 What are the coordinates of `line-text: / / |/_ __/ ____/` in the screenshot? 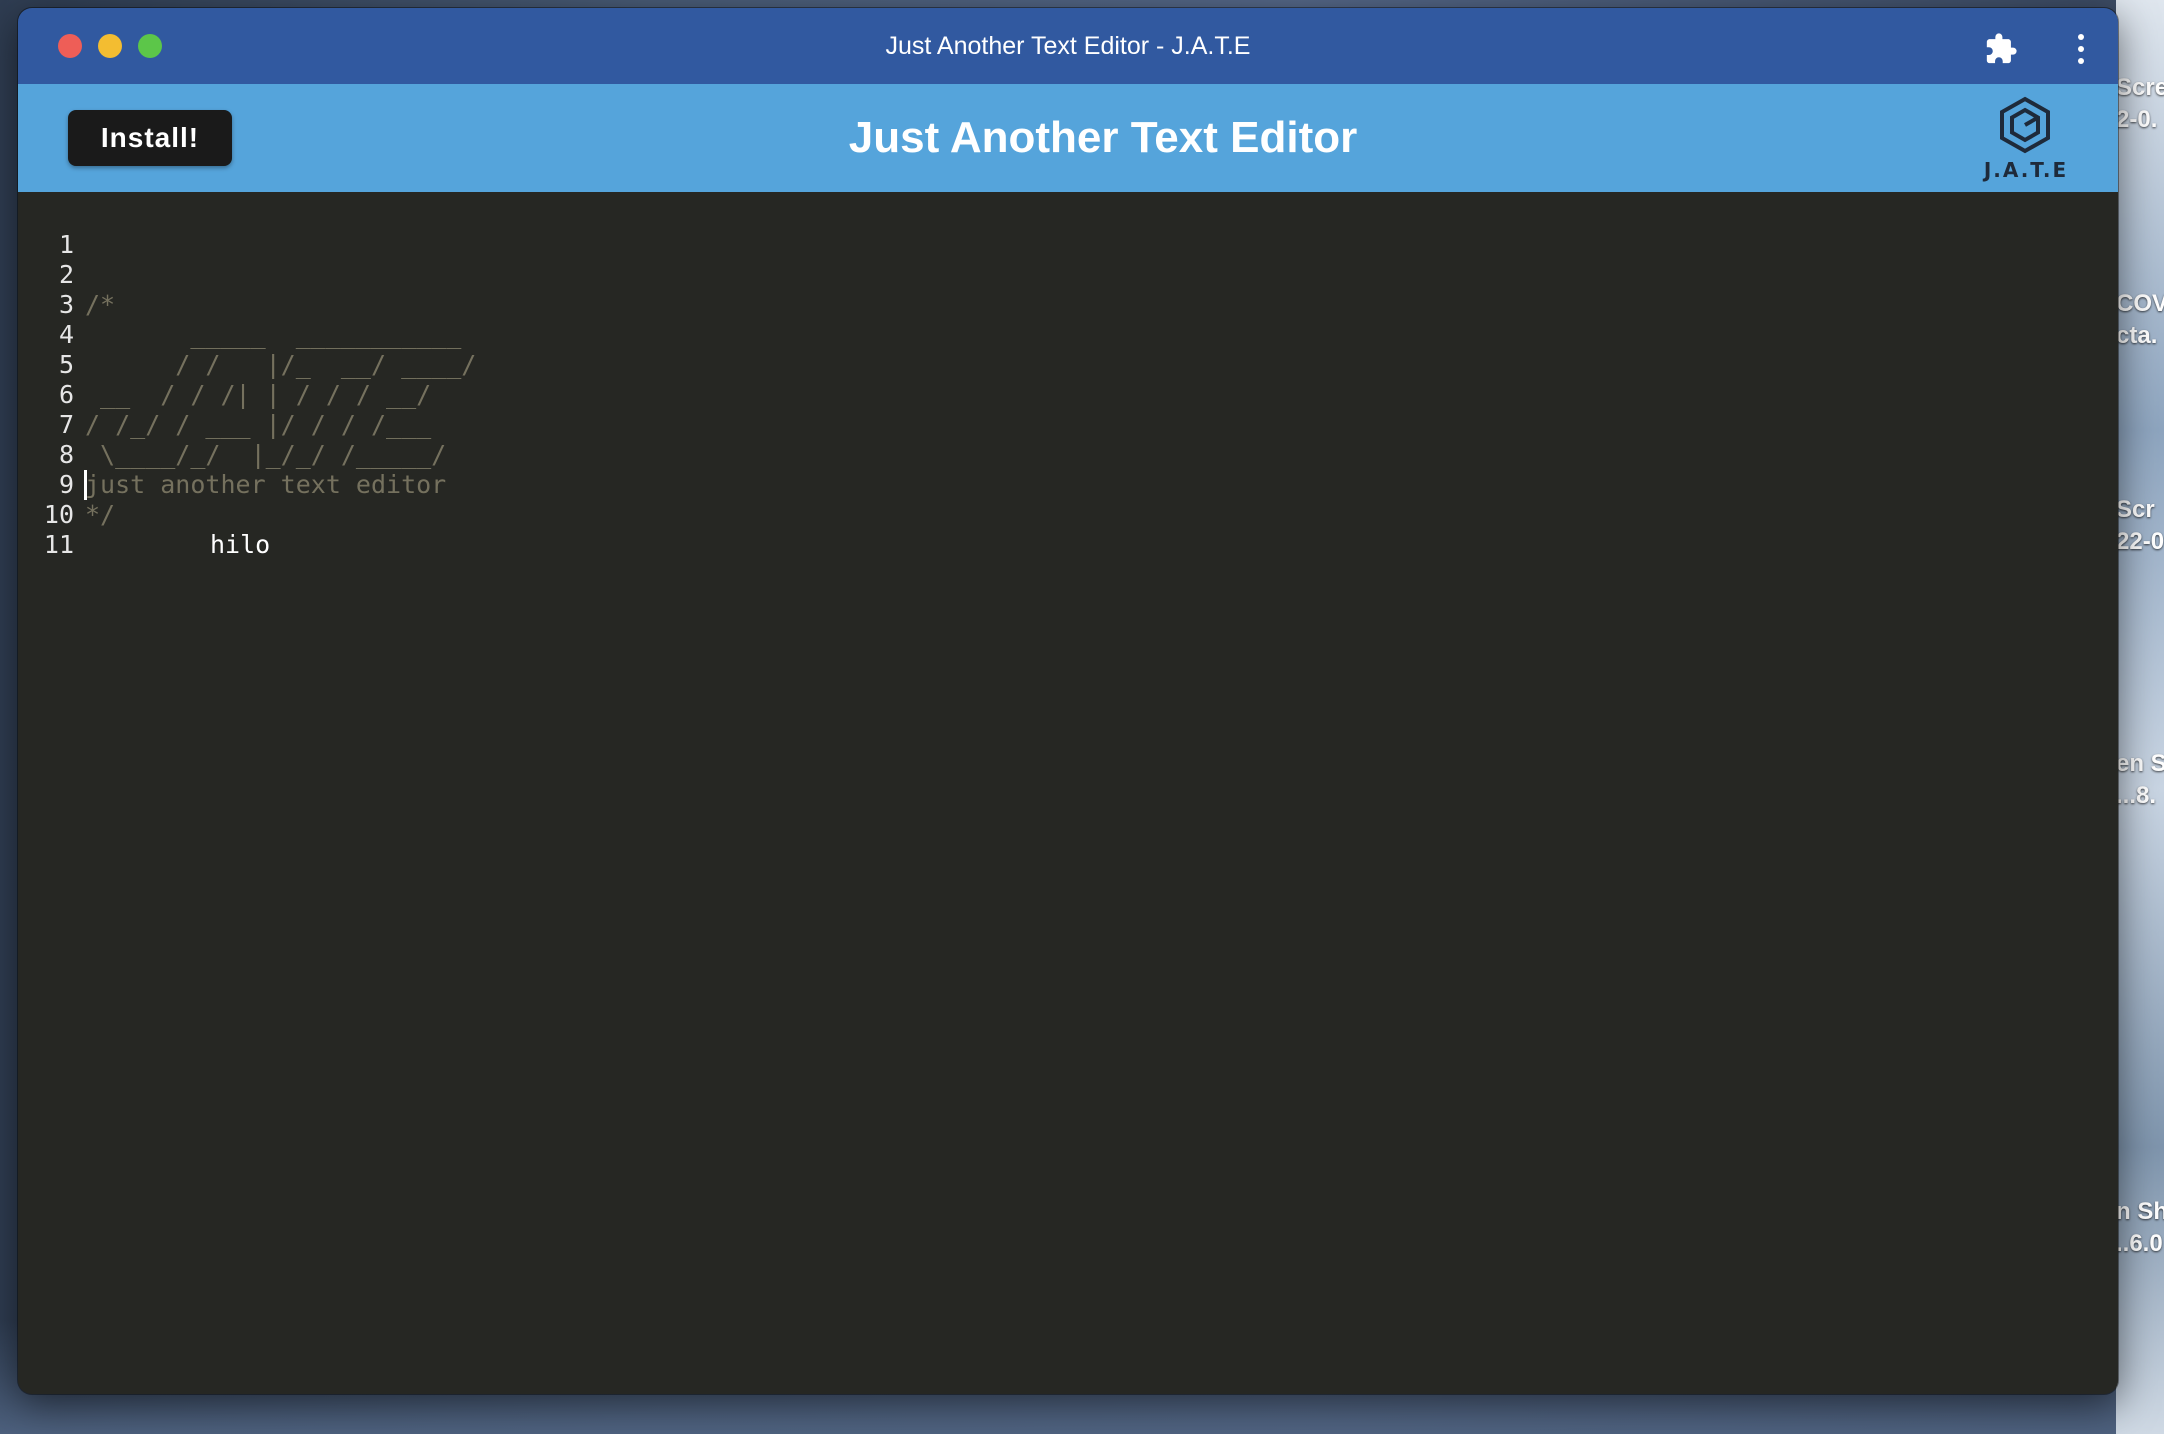 It's located at (281, 364).